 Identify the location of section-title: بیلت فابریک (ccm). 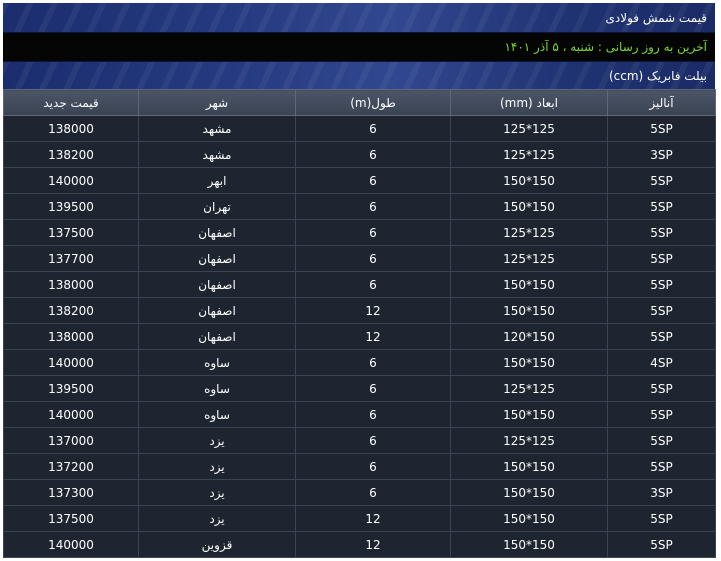
(657, 75).